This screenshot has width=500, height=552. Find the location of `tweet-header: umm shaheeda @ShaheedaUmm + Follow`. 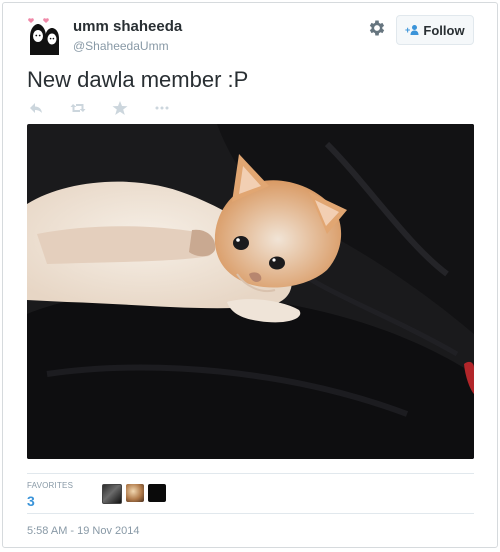

tweet-header: umm shaheeda @ShaheedaUmm + Follow is located at coordinates (250, 33).